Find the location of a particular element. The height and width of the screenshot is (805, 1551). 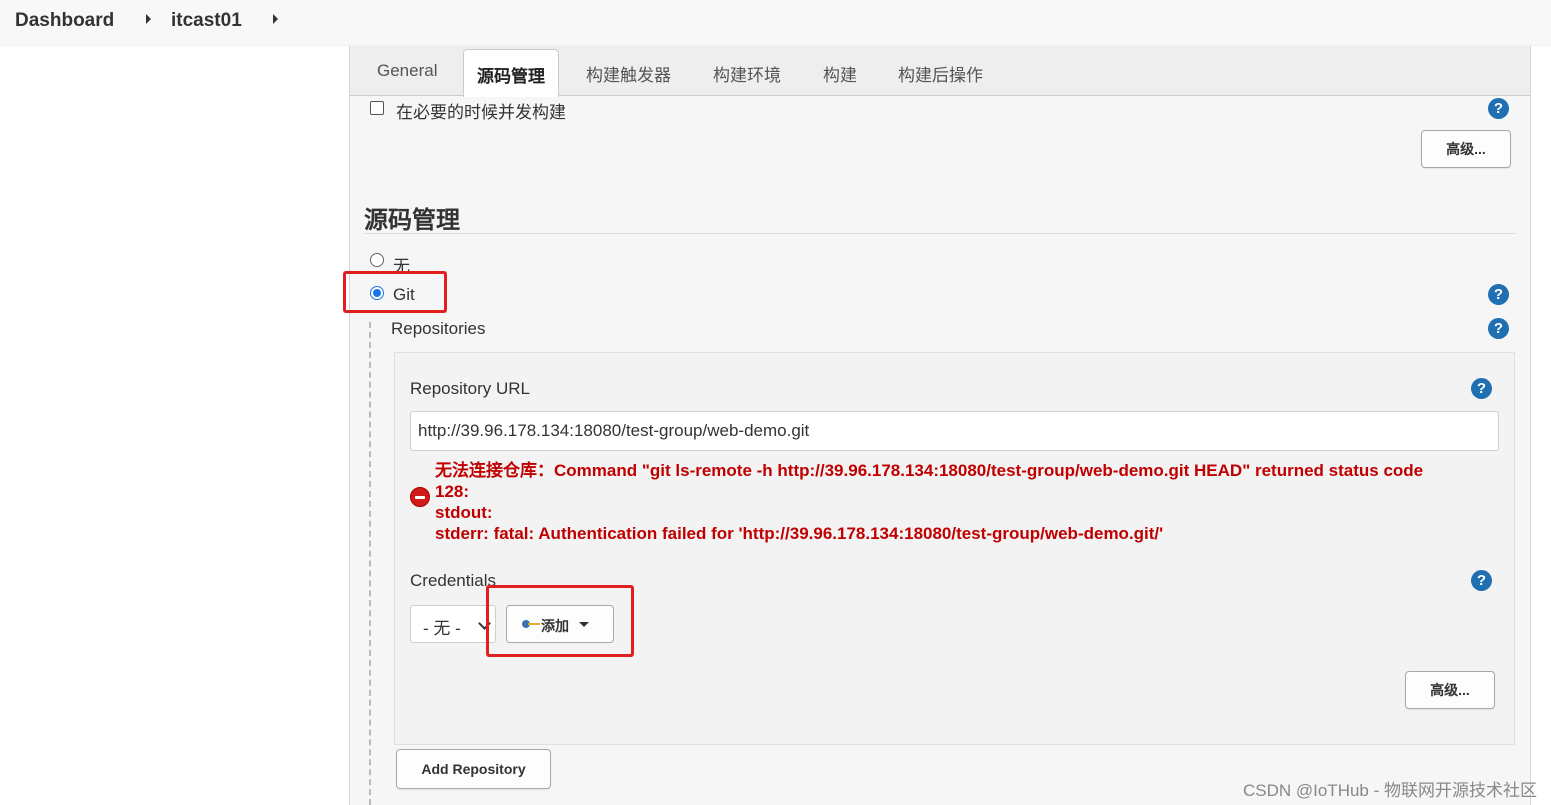

tab-post-build-actions: 构建后操作 is located at coordinates (940, 73).